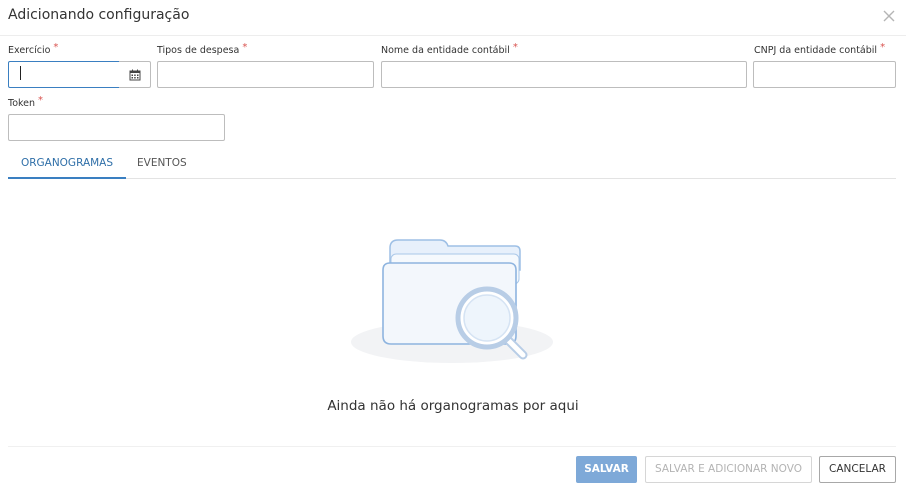  Describe the element at coordinates (453, 406) in the screenshot. I see `empty-state-message: Ainda não há organogramas por aqui` at that location.